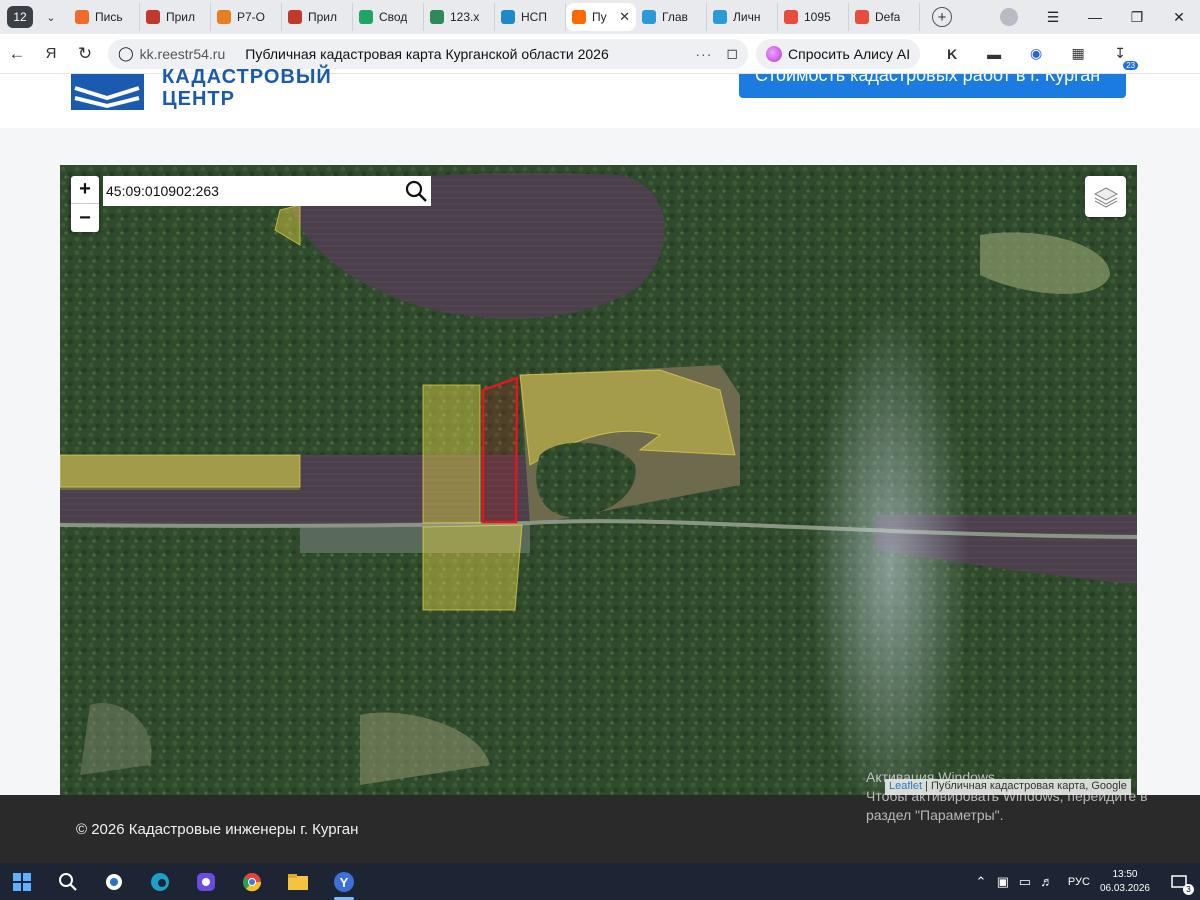 The image size is (1200, 900). I want to click on window-controls: ☰ — ❐ ✕, so click(1100, 17).